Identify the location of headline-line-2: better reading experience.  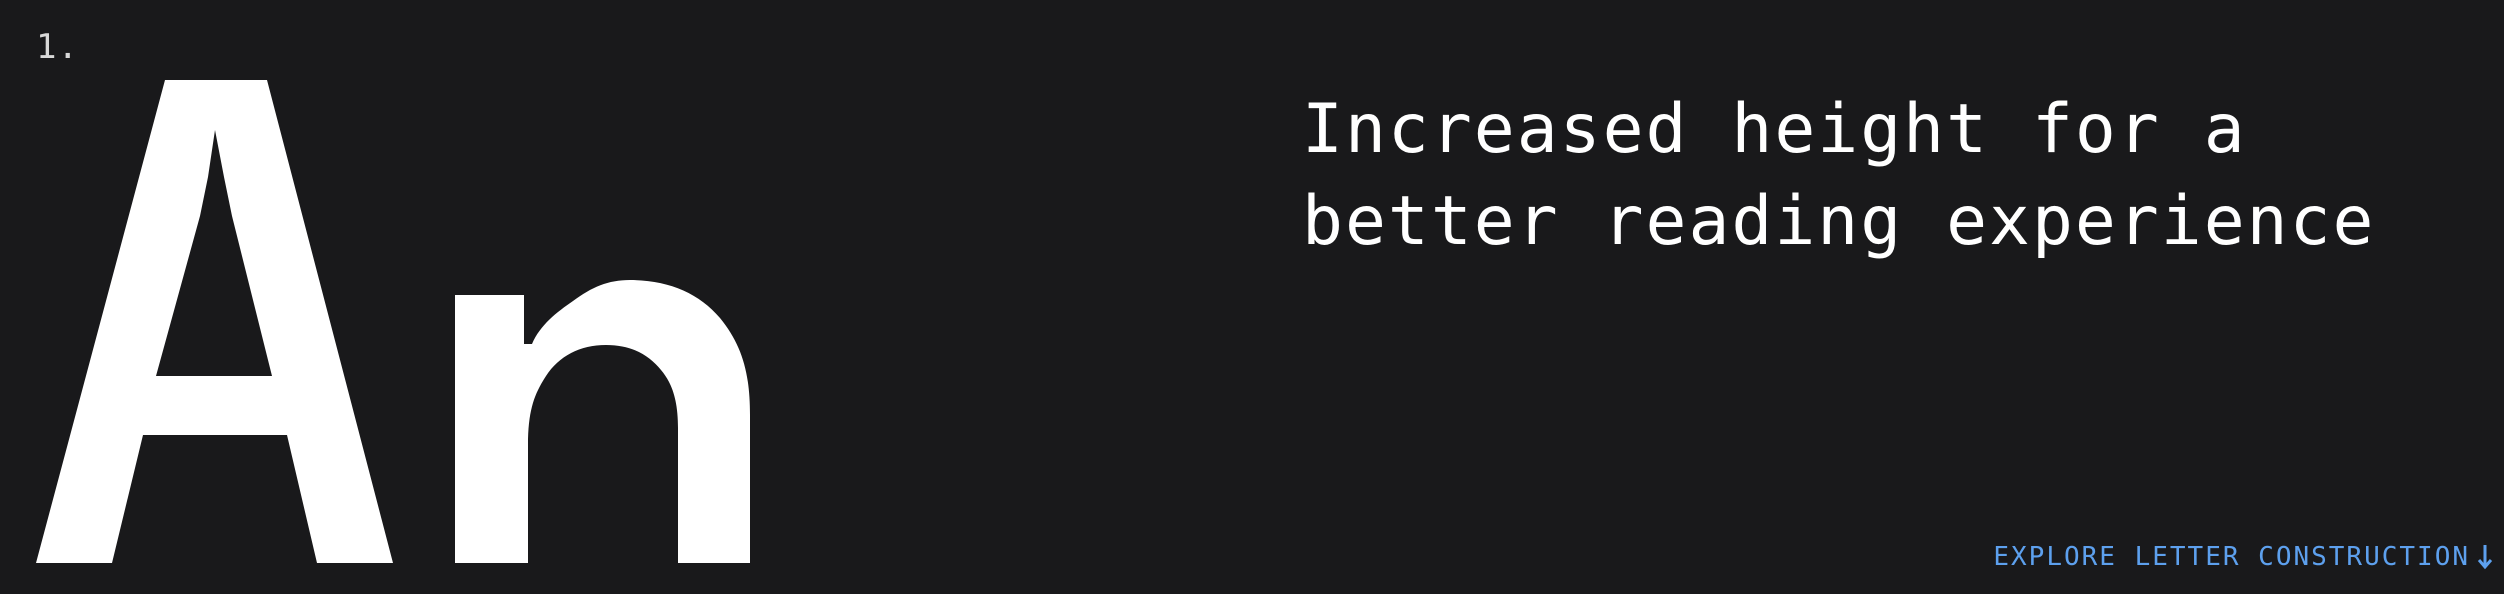
(1839, 221).